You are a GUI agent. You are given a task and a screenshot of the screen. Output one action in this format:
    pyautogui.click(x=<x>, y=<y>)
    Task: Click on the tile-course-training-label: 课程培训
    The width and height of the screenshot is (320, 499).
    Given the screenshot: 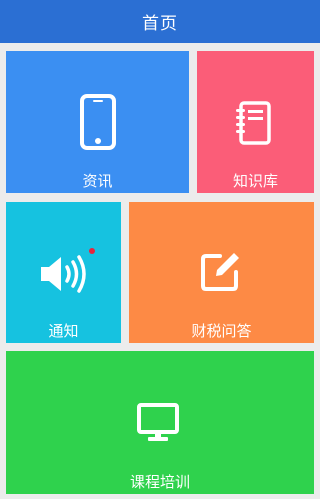 What is the action you would take?
    pyautogui.click(x=159, y=482)
    